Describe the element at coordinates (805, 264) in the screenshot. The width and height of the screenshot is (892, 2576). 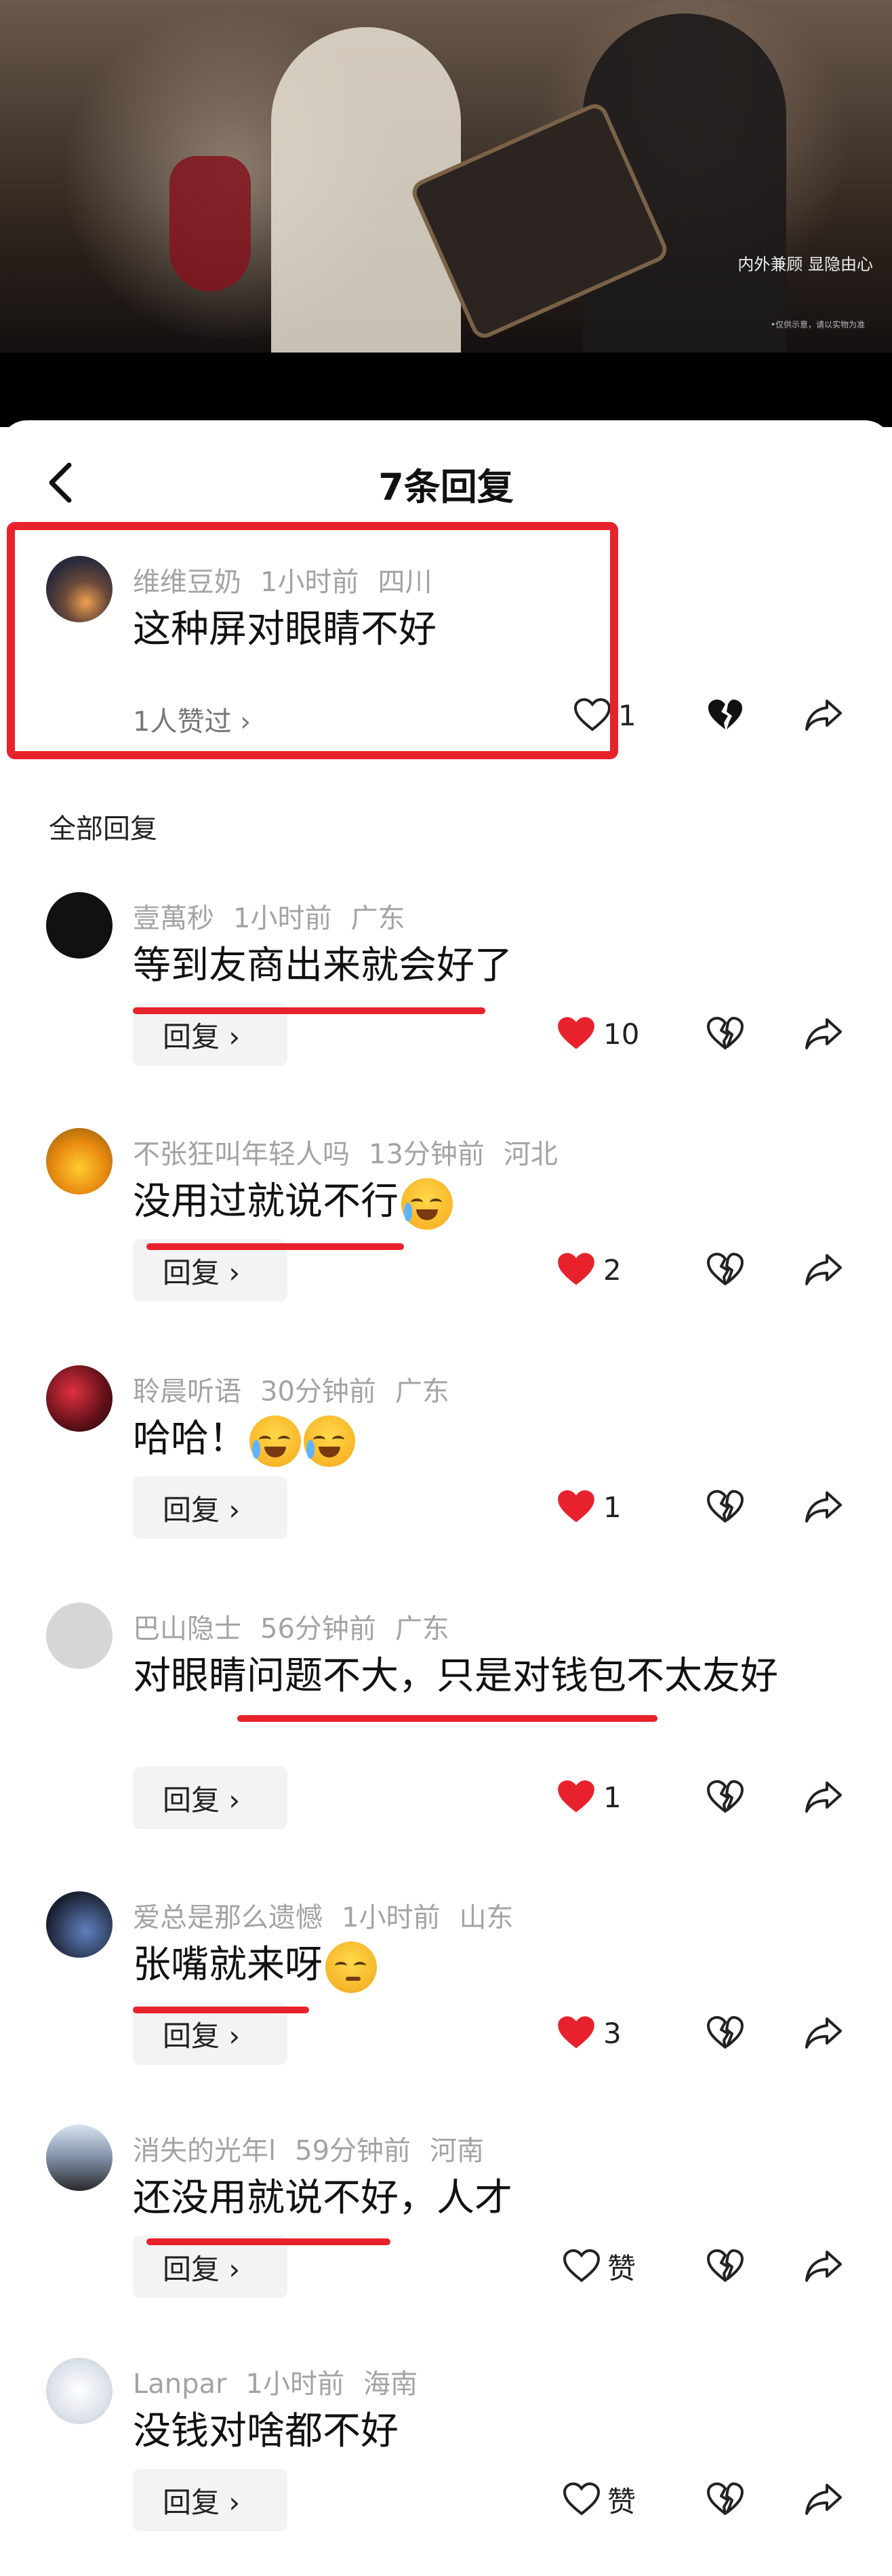
I see `video-caption: 内外兼顾 显隐由心` at that location.